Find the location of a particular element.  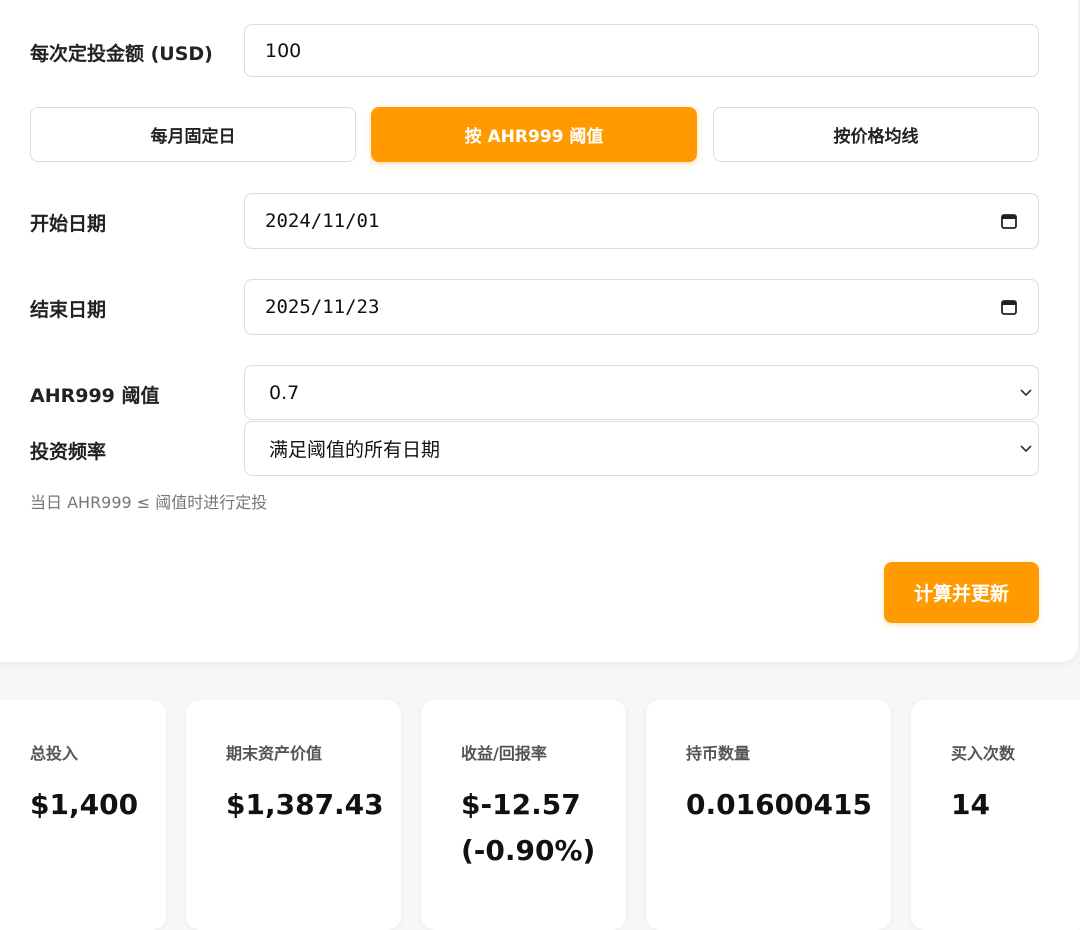

threshold-value: 0.7 is located at coordinates (284, 392).